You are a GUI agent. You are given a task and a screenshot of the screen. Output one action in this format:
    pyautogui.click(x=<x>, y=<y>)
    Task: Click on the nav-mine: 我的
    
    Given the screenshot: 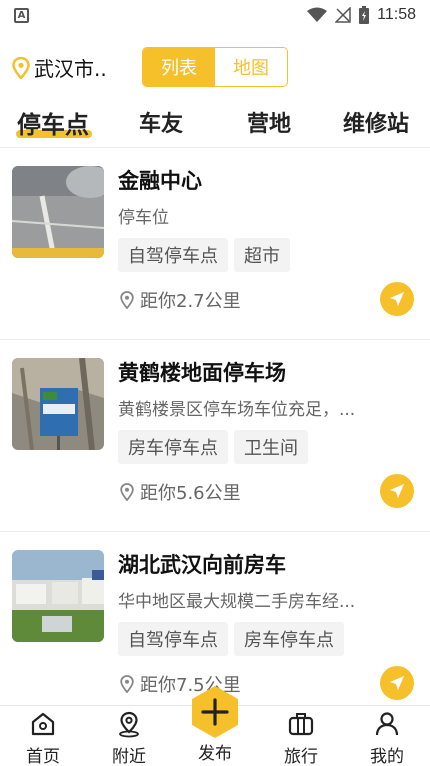 What is the action you would take?
    pyautogui.click(x=387, y=738)
    